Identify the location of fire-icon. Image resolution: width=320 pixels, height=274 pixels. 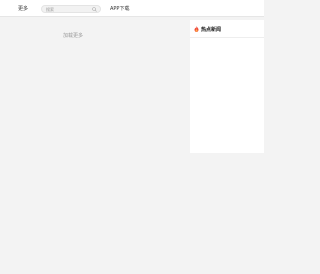
(196, 29).